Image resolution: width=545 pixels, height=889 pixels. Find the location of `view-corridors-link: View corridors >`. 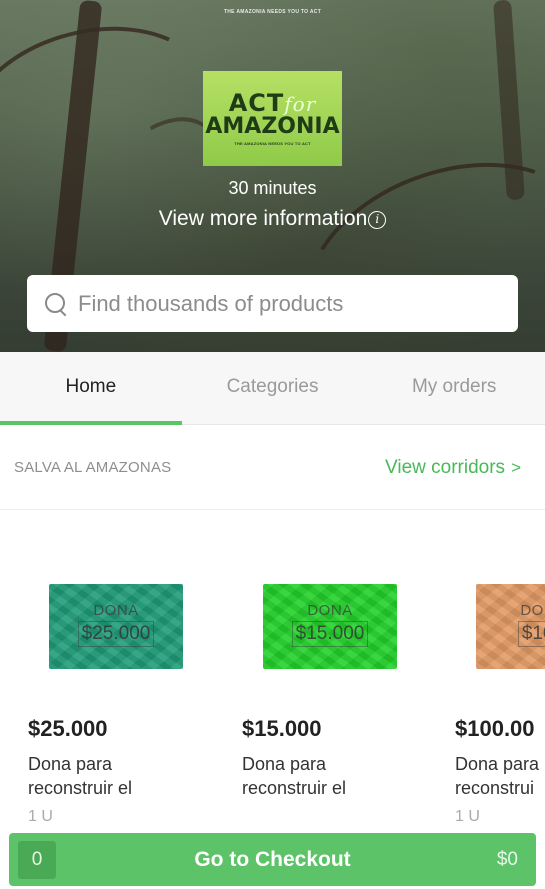

view-corridors-link: View corridors > is located at coordinates (453, 468).